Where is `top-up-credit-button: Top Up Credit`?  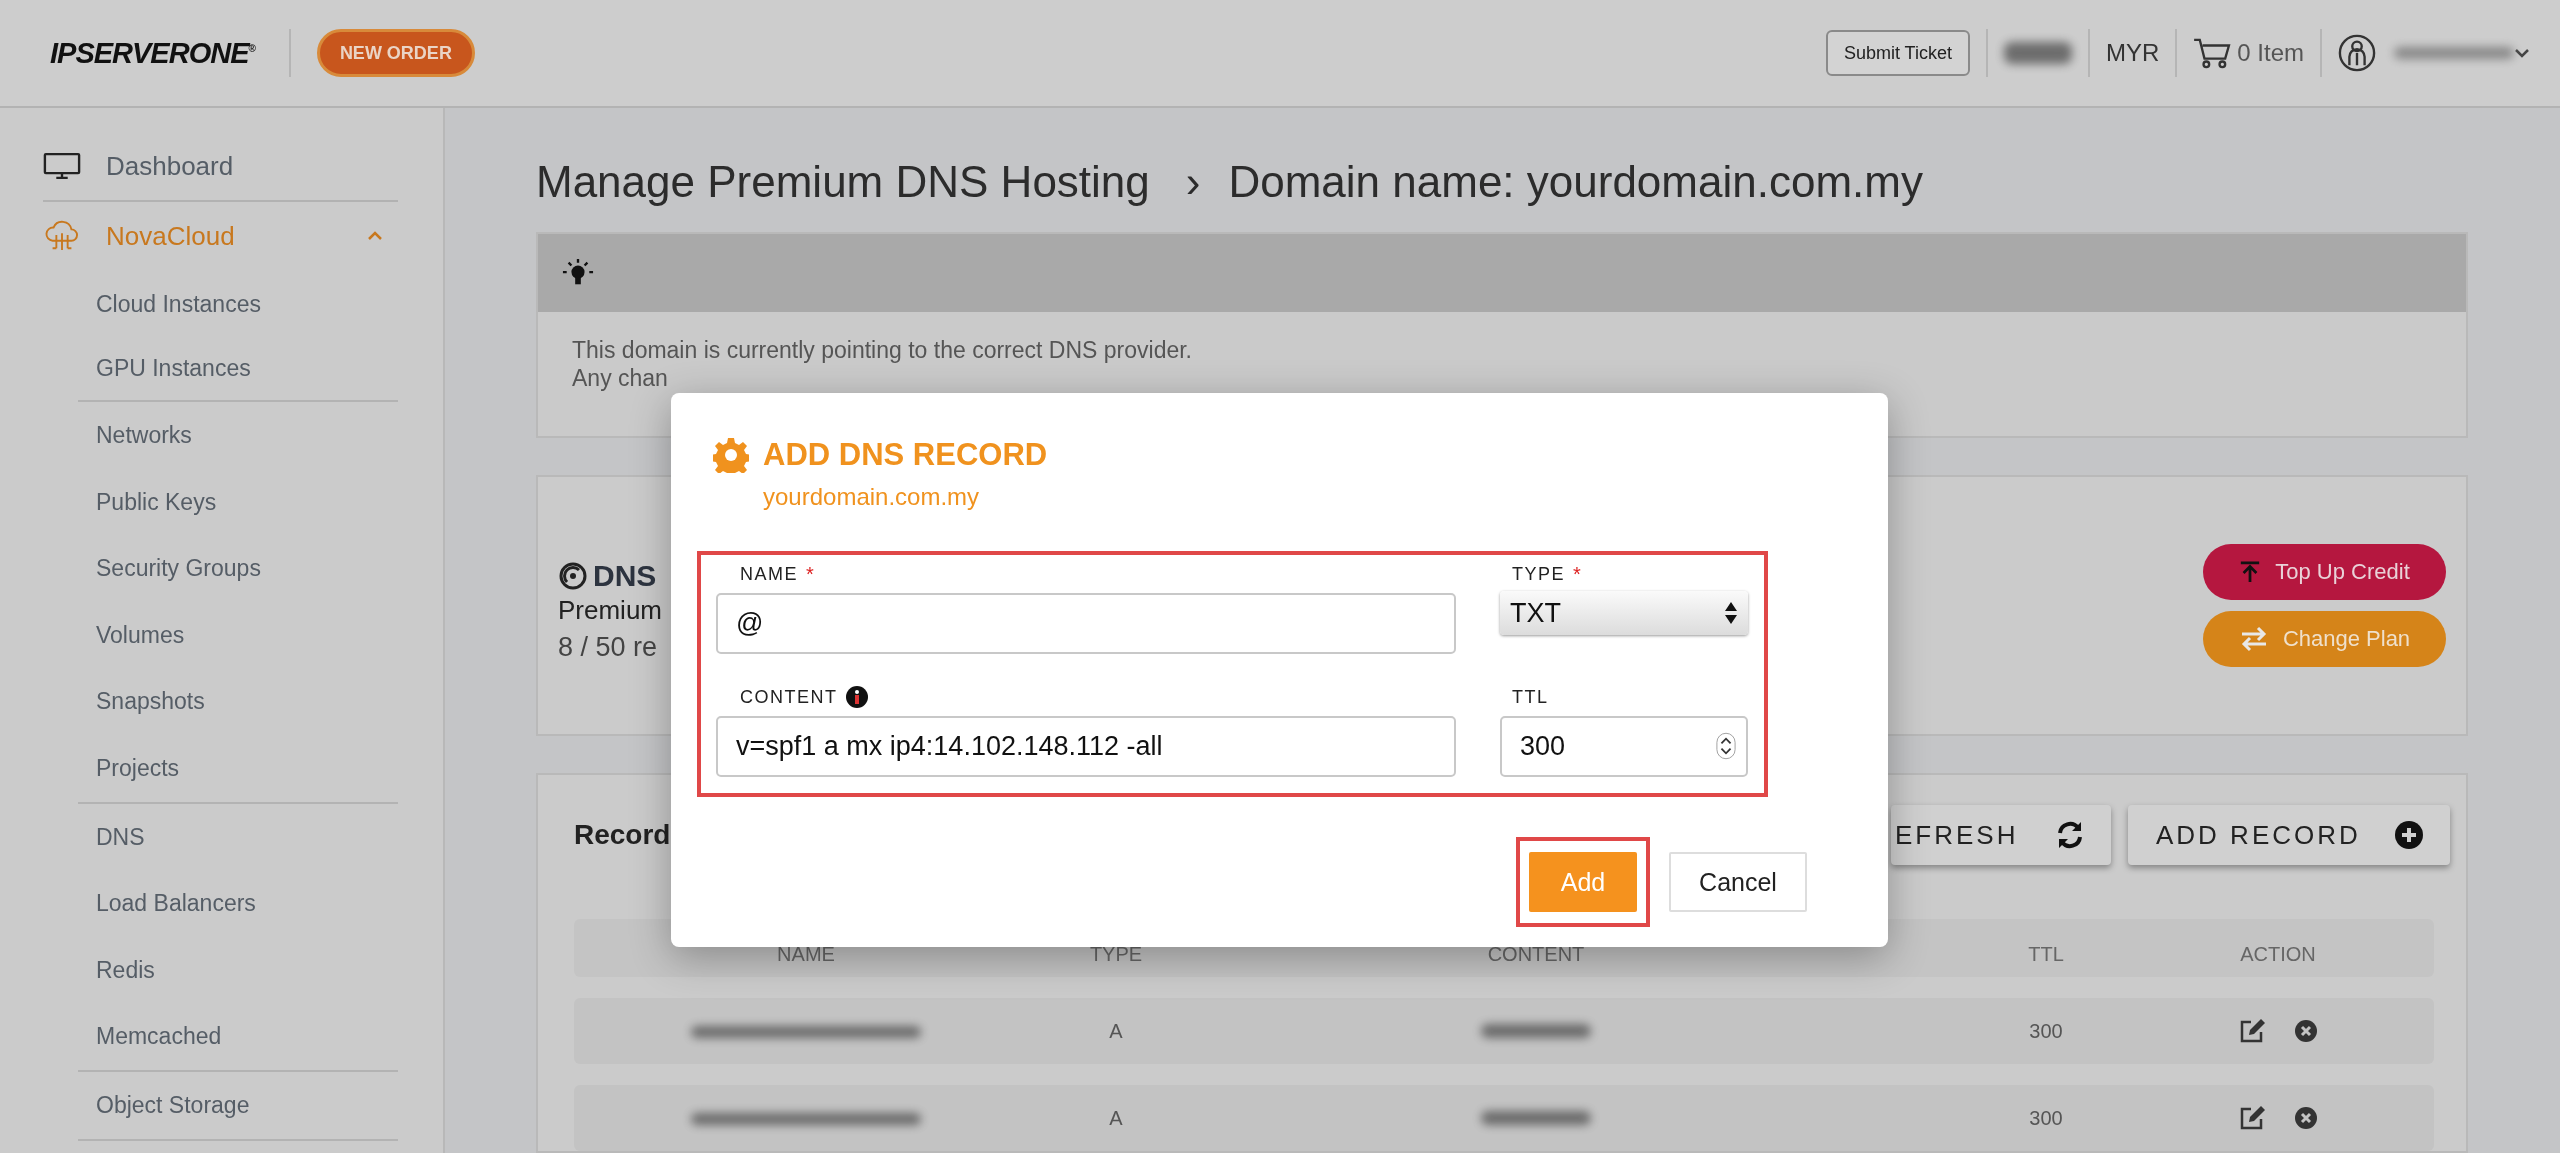 top-up-credit-button: Top Up Credit is located at coordinates (2324, 572).